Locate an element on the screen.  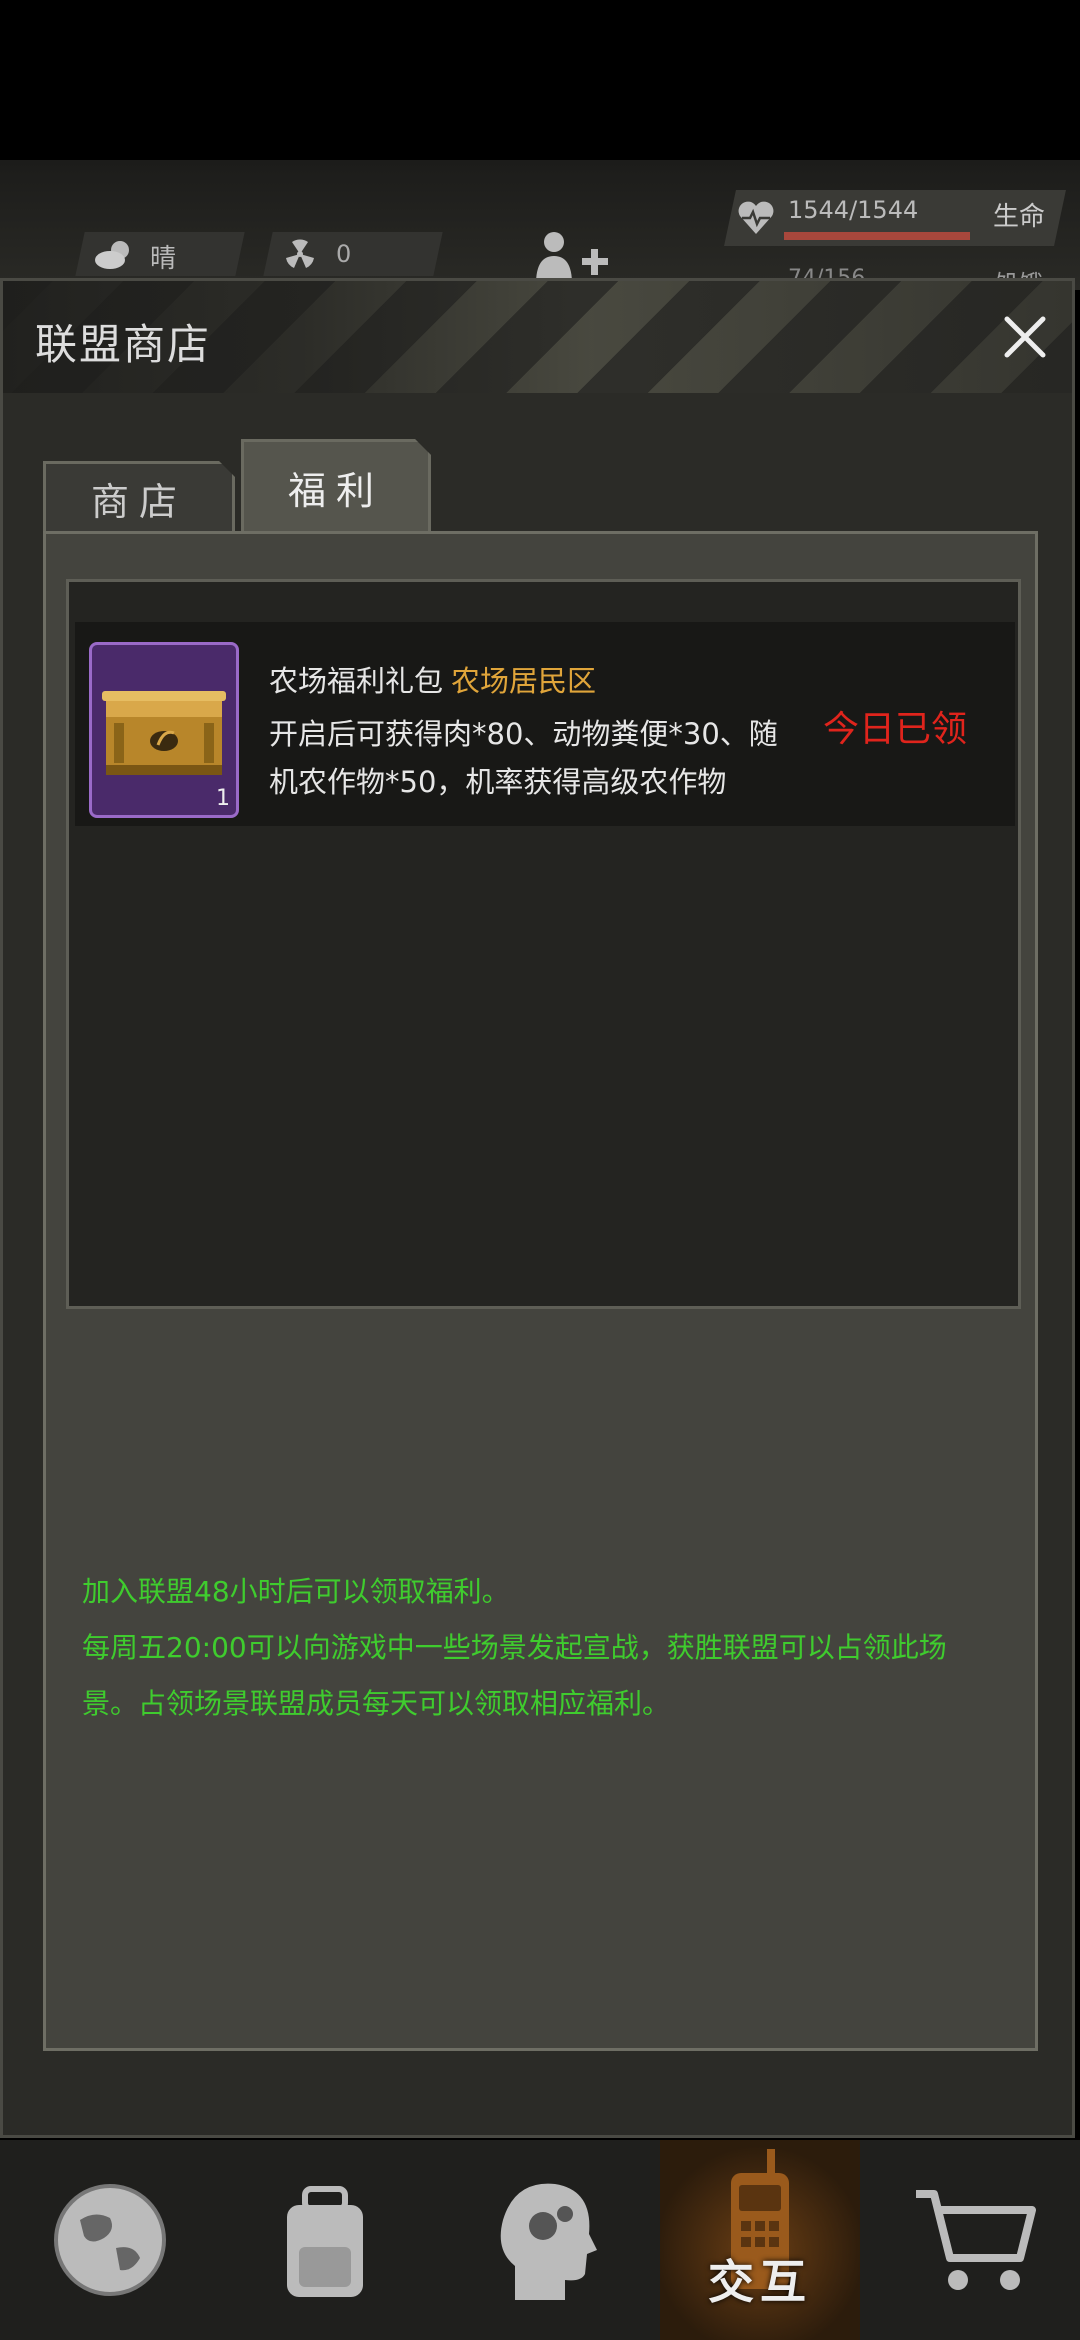
item-name: 农场福利礼包 is located at coordinates (356, 681).